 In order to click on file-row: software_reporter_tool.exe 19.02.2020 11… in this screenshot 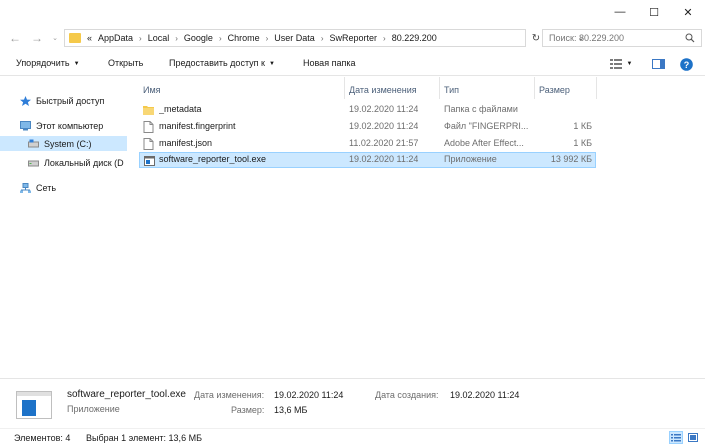, I will do `click(367, 160)`.